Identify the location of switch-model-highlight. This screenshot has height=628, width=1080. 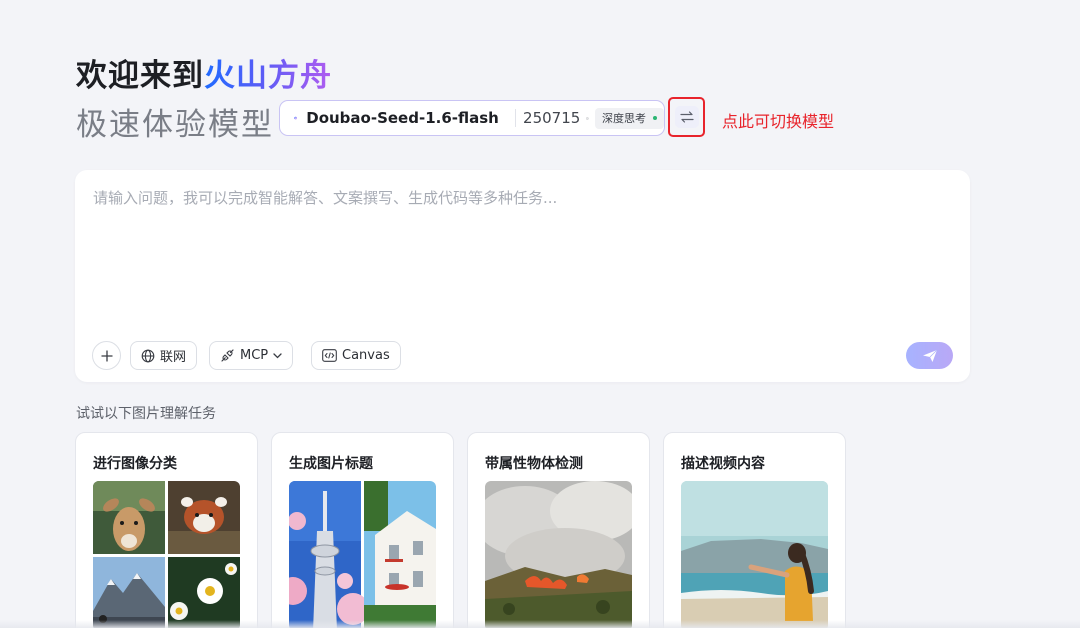
(686, 117).